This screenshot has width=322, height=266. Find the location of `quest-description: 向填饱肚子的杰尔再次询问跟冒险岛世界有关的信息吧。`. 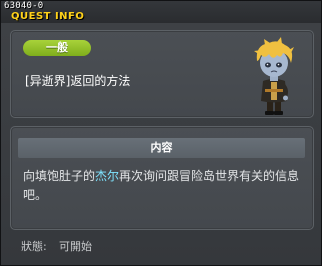

quest-description: 向填饱肚子的杰尔再次询问跟冒险岛世界有关的信息吧。 is located at coordinates (163, 186).